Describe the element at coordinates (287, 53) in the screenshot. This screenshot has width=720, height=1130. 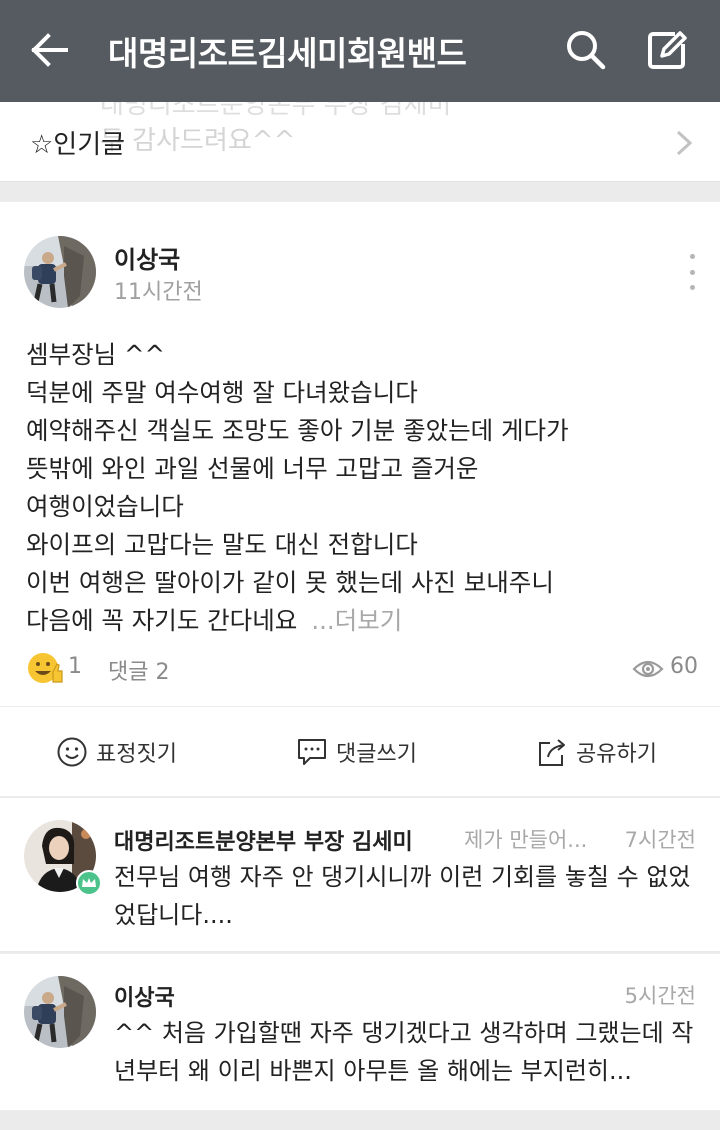
I see `band-title: 대명리조트김세미회원밴드` at that location.